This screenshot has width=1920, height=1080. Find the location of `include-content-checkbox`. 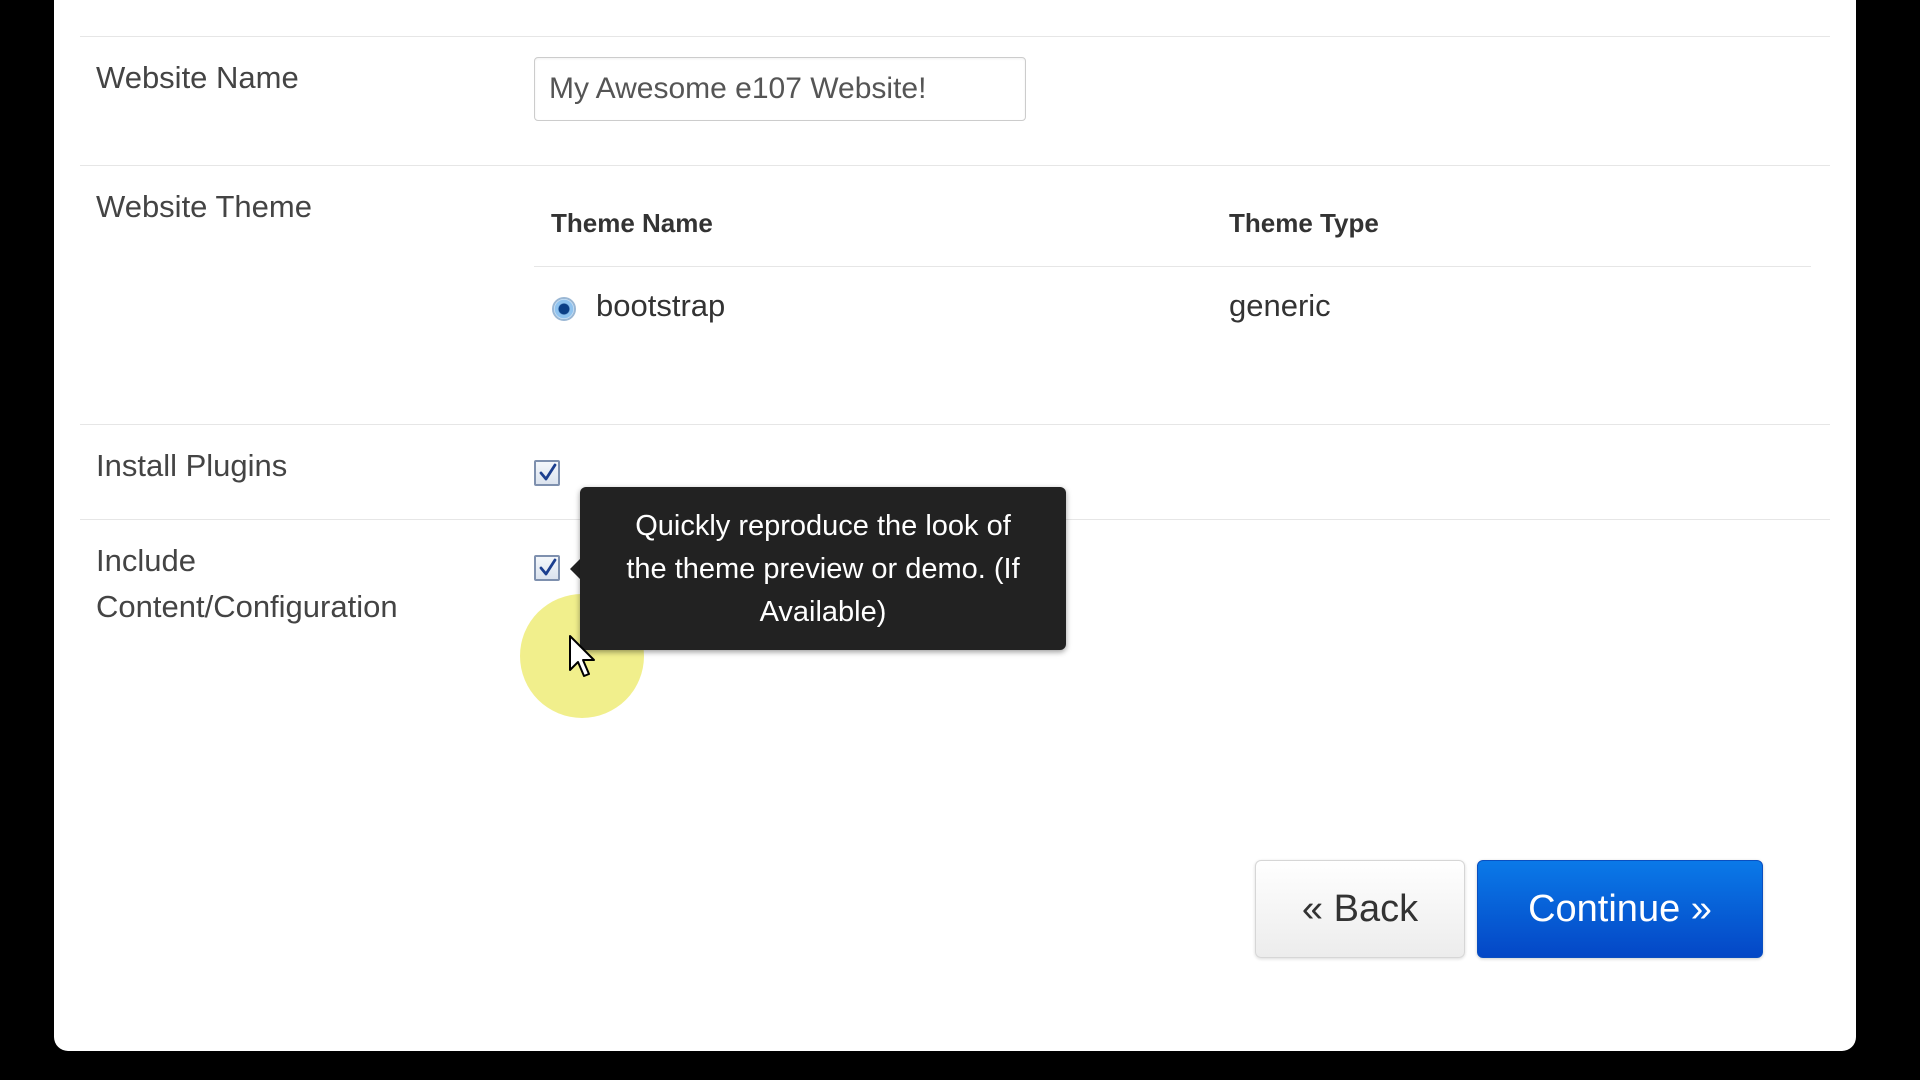

include-content-checkbox is located at coordinates (547, 568).